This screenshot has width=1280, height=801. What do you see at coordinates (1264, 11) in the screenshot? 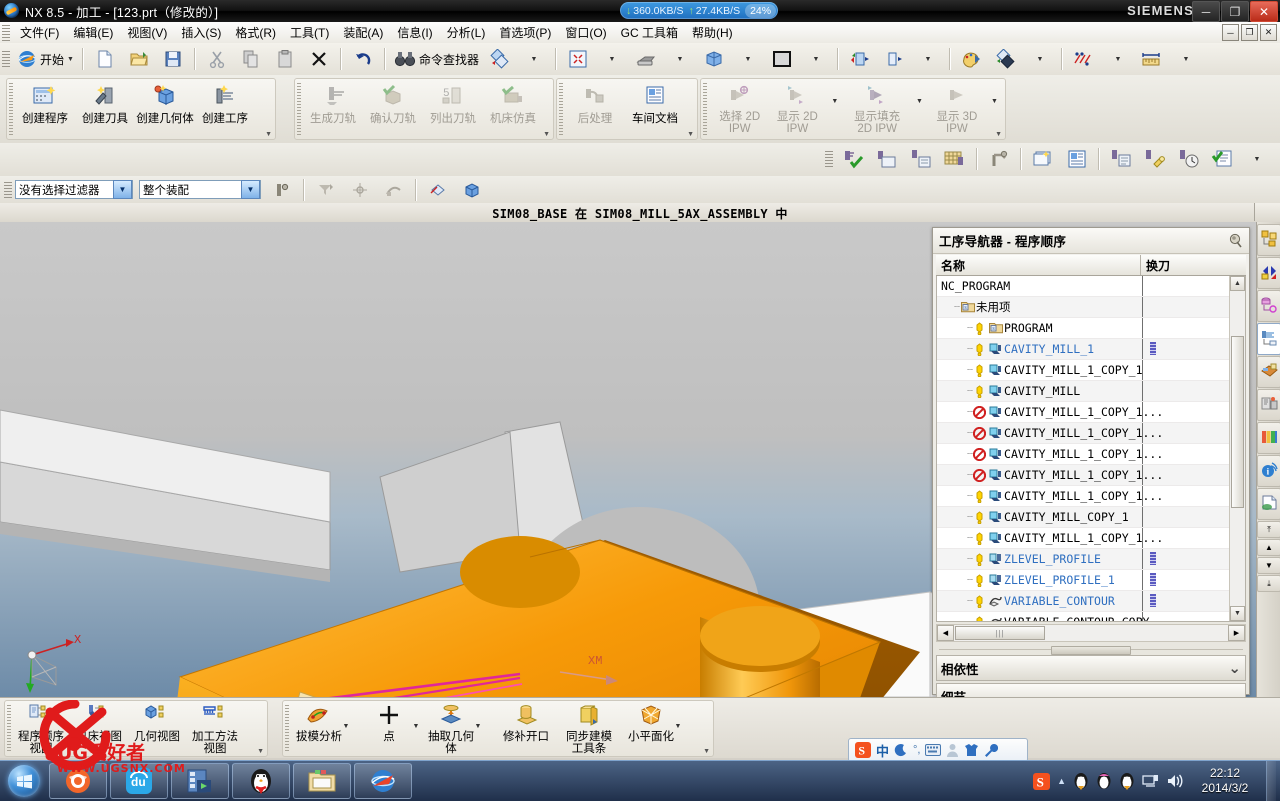
I see `close-button: ✕` at bounding box center [1264, 11].